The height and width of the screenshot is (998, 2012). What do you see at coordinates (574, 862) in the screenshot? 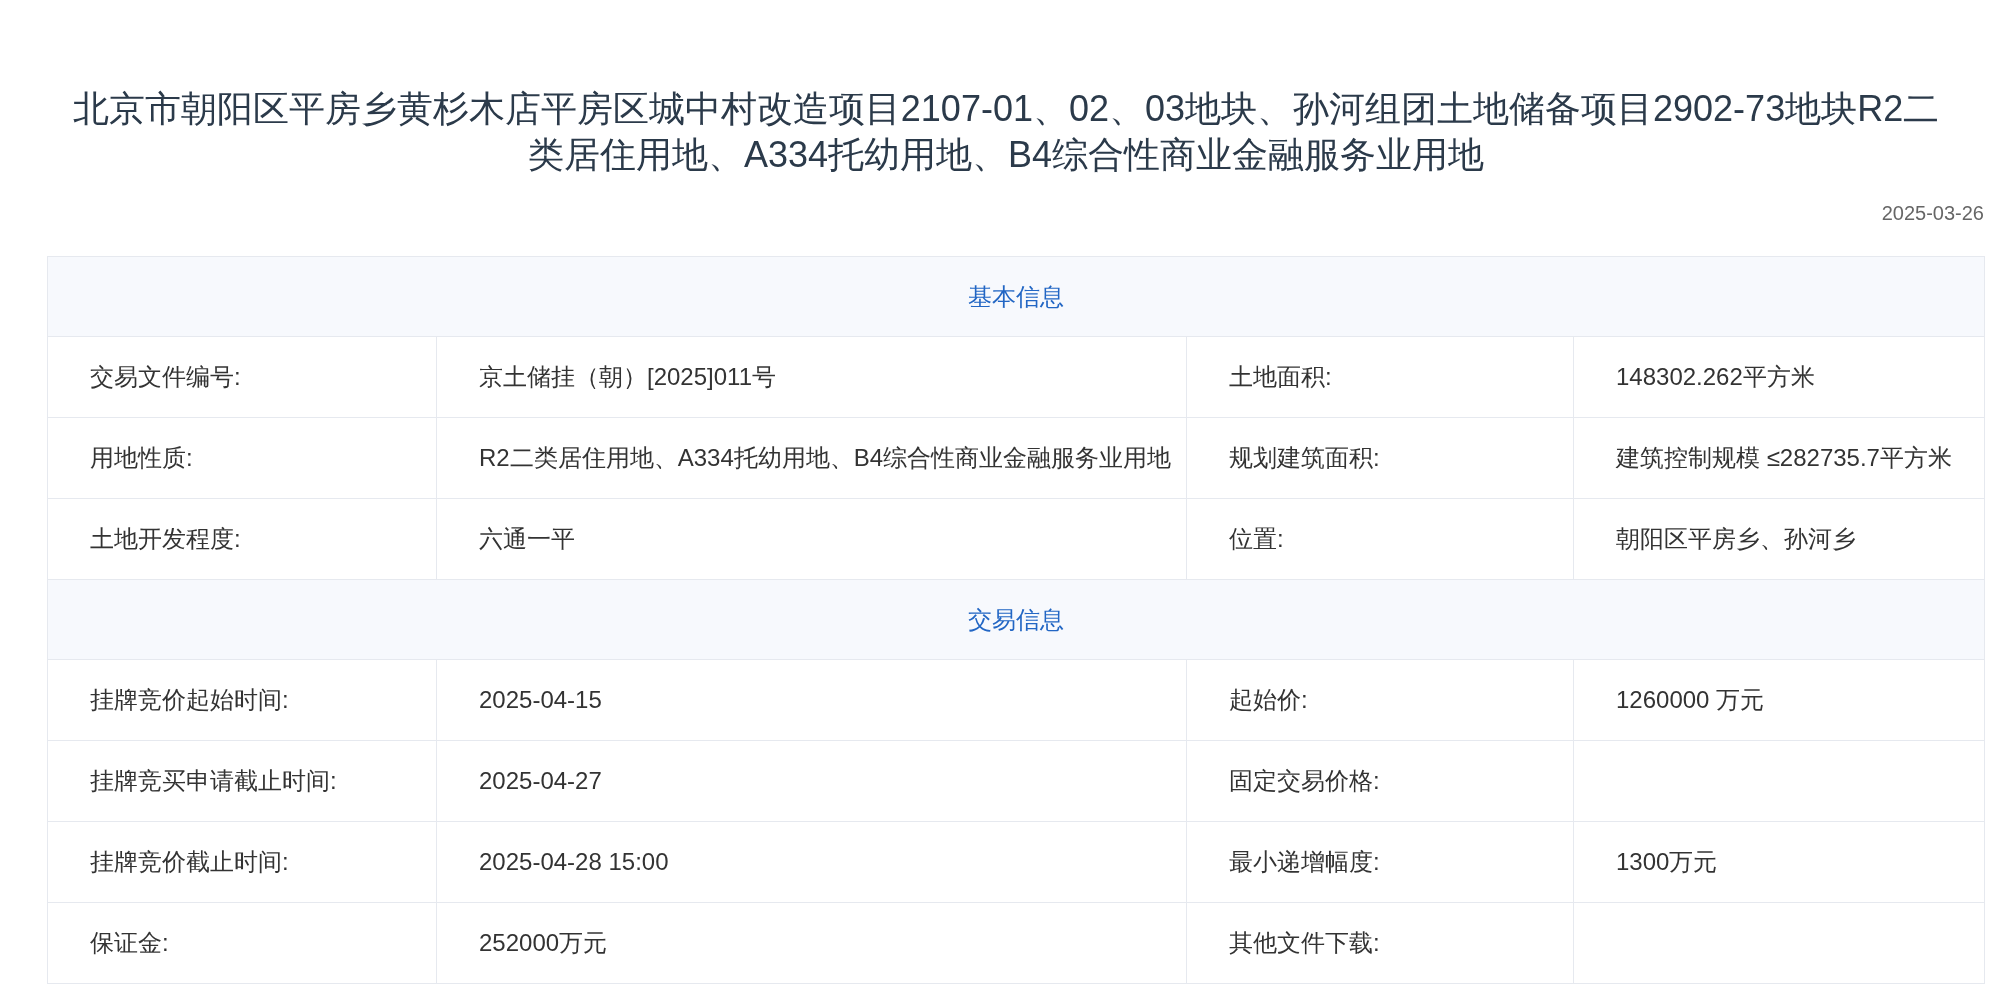
I see `field-value: 2025-04-28 15:00` at bounding box center [574, 862].